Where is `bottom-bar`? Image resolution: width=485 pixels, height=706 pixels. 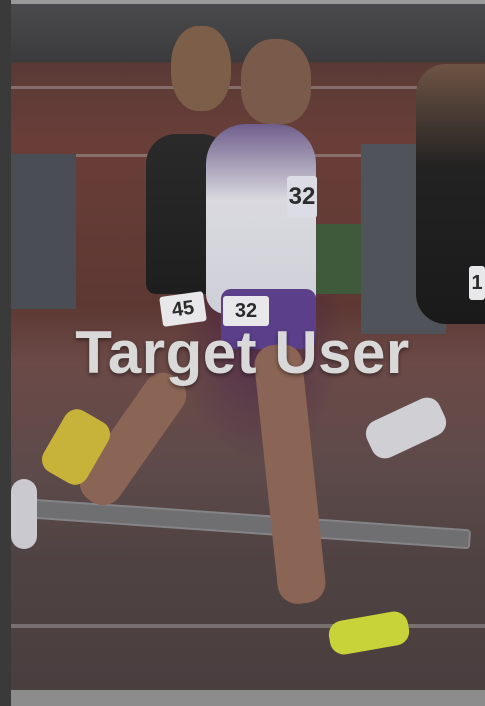
bottom-bar is located at coordinates (248, 698).